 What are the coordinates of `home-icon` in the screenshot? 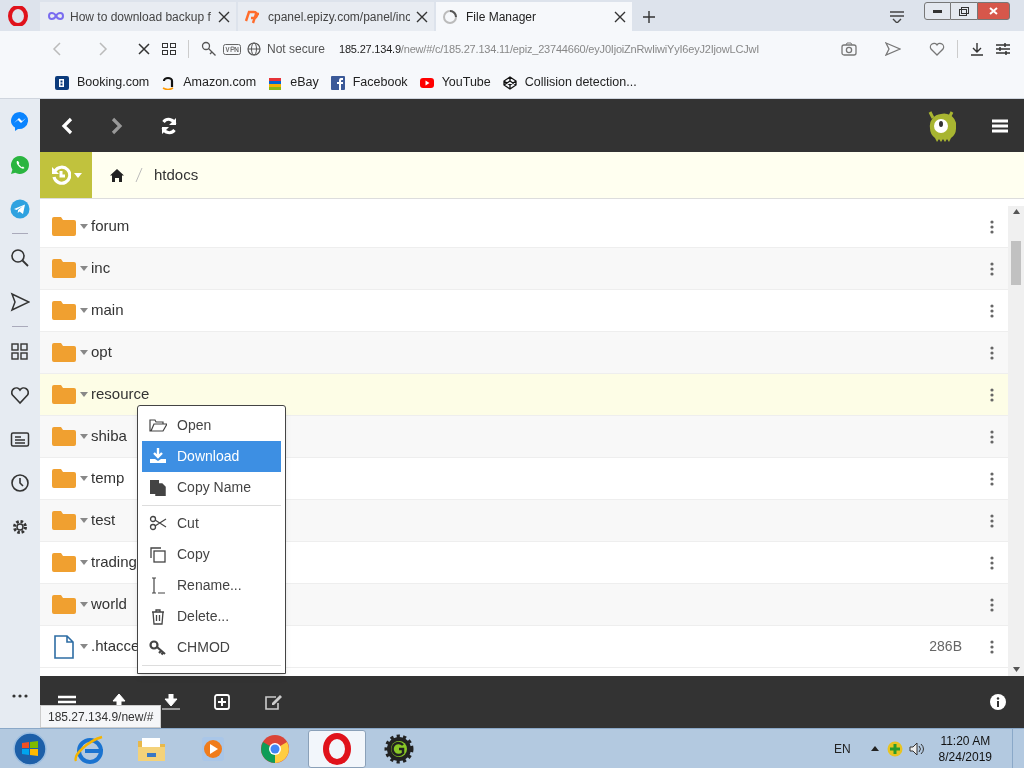 It's located at (117, 175).